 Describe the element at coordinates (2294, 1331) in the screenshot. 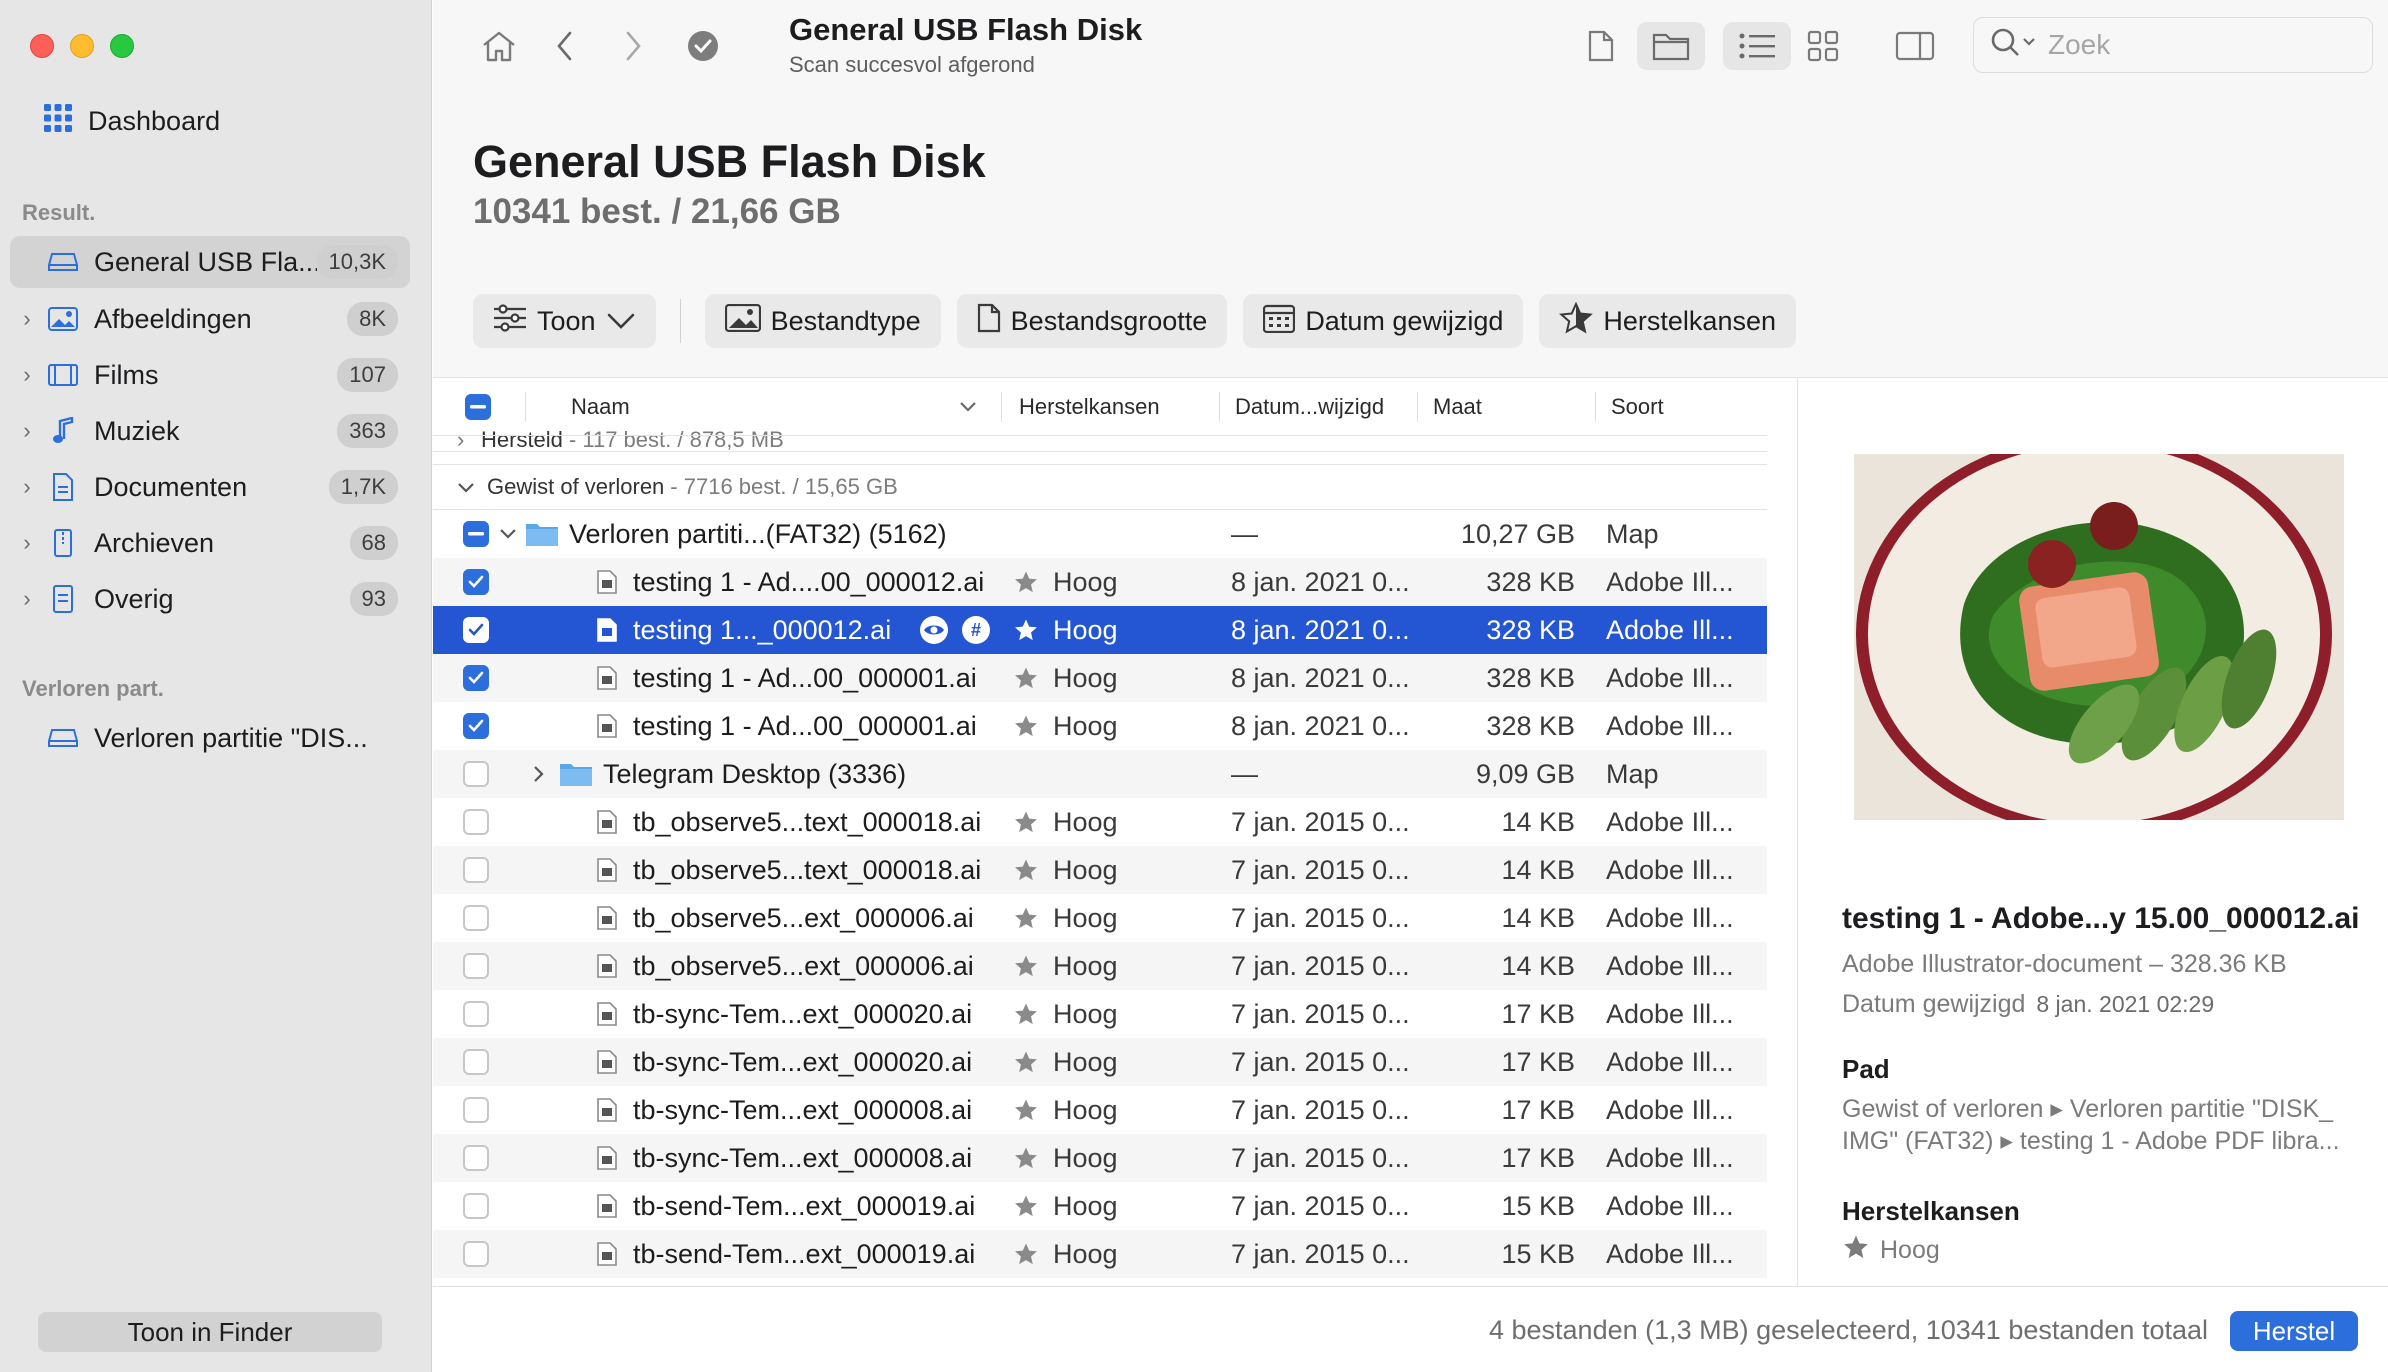

I see `recover-button: Herstel` at that location.